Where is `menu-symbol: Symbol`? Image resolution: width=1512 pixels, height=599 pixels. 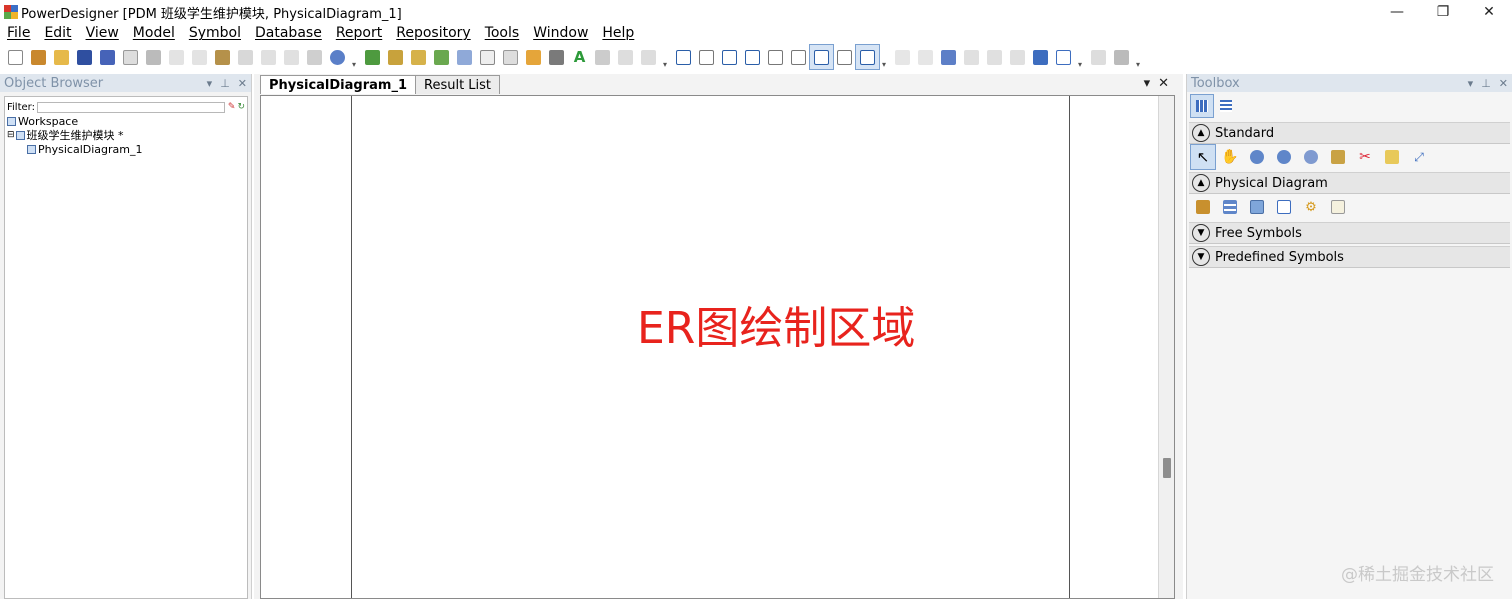 menu-symbol: Symbol is located at coordinates (215, 33).